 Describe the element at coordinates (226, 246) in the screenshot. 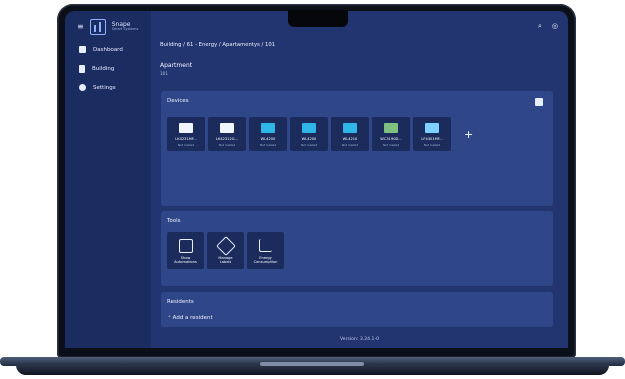

I see `tags-icon` at that location.